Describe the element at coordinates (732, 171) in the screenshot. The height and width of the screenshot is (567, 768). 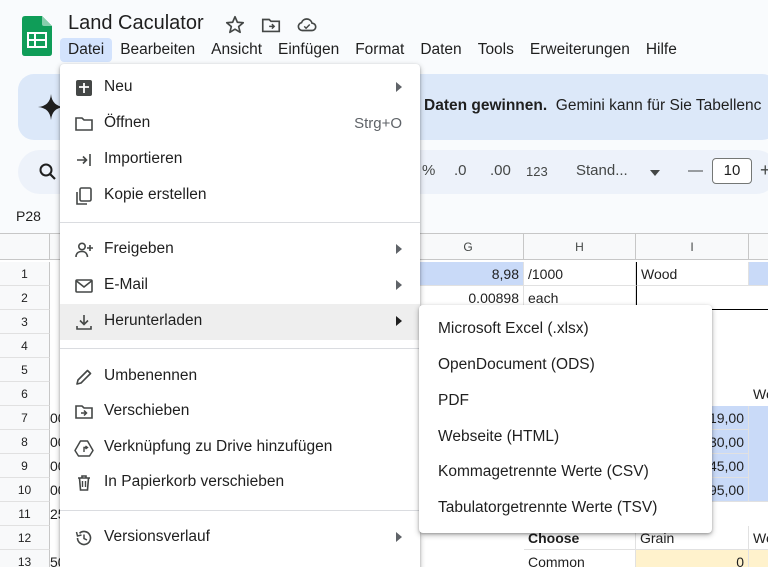
I see `font-size-input: 10` at that location.